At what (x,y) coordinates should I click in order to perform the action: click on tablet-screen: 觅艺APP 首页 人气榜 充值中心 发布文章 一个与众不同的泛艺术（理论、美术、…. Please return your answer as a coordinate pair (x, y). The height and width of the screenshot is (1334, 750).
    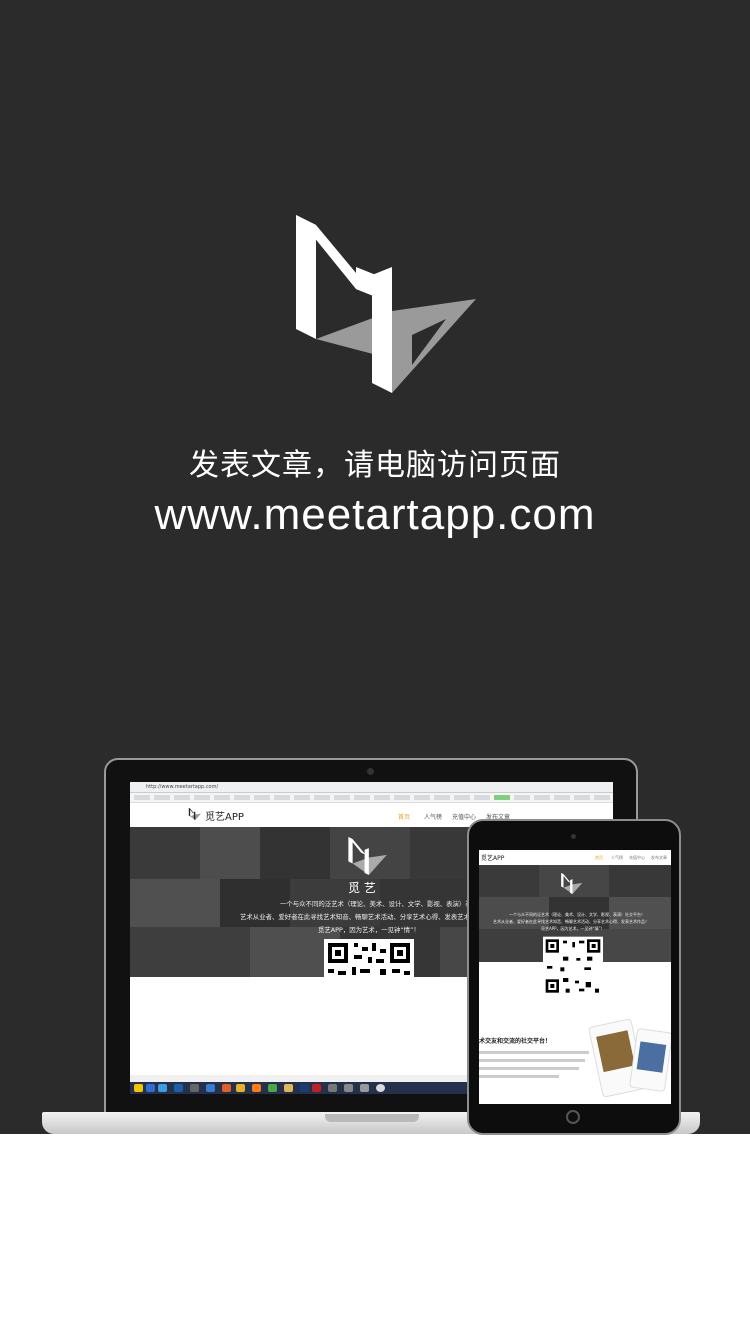
    Looking at the image, I should click on (575, 977).